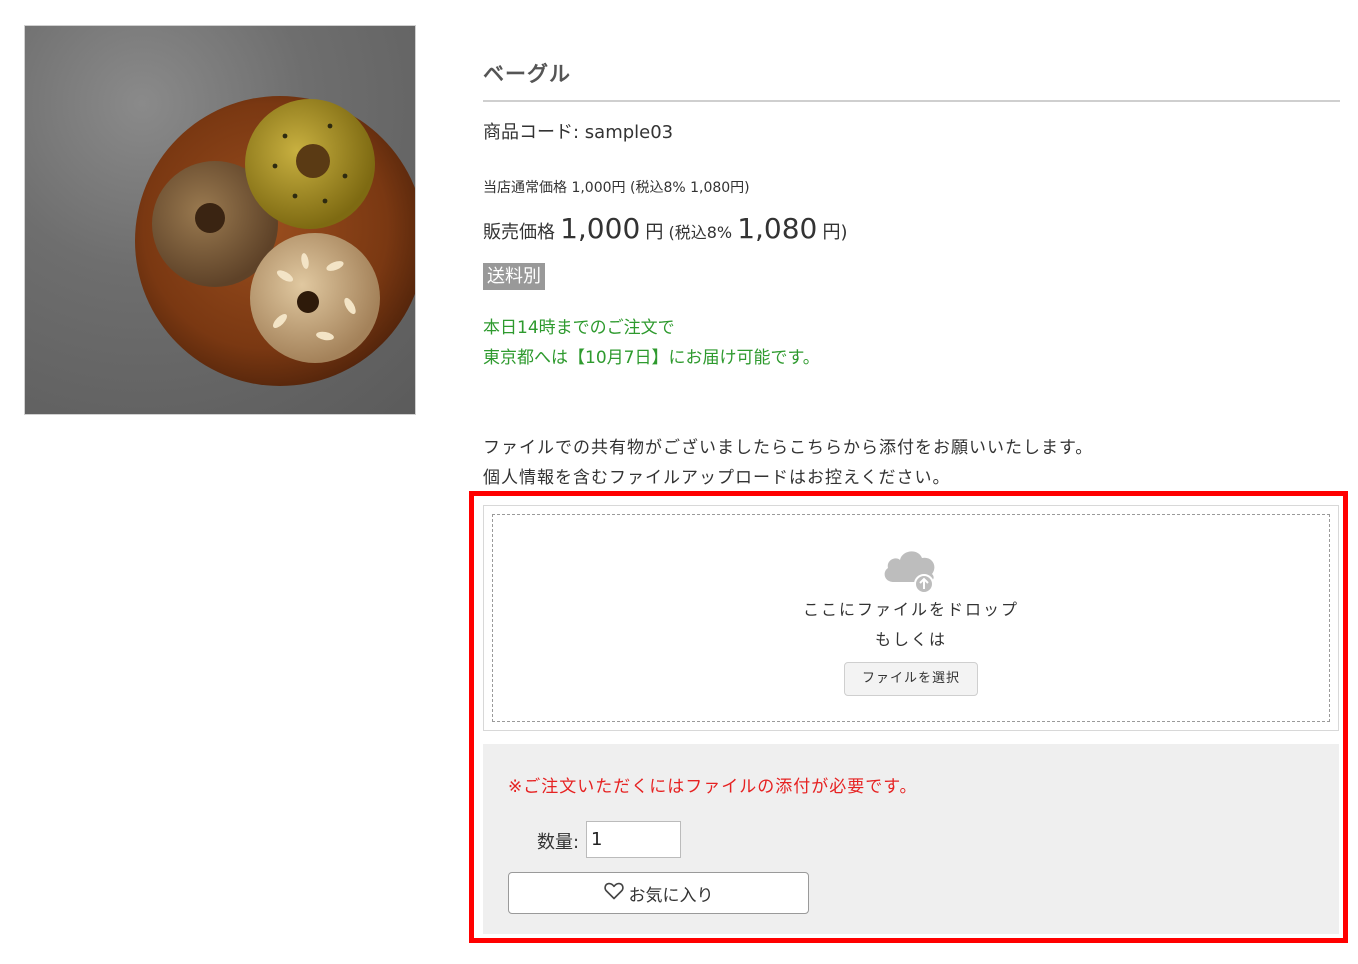 The image size is (1358, 964). Describe the element at coordinates (616, 188) in the screenshot. I see `regular-price: 当店通常価格 1,000円 (税込8% 1,080円)` at that location.